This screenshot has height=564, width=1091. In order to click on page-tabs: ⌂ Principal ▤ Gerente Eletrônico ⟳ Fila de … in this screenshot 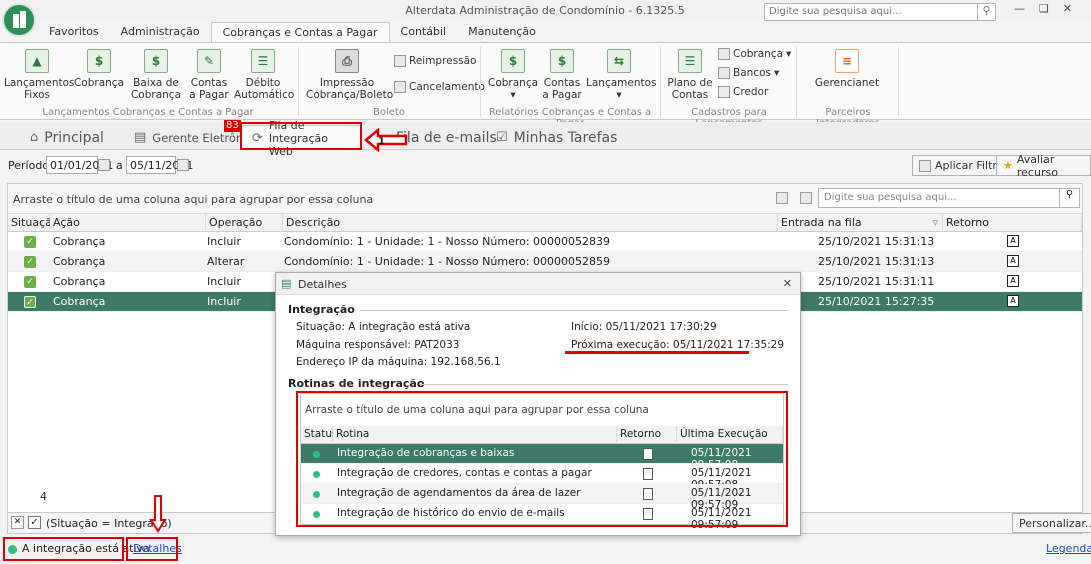, I will do `click(545, 138)`.